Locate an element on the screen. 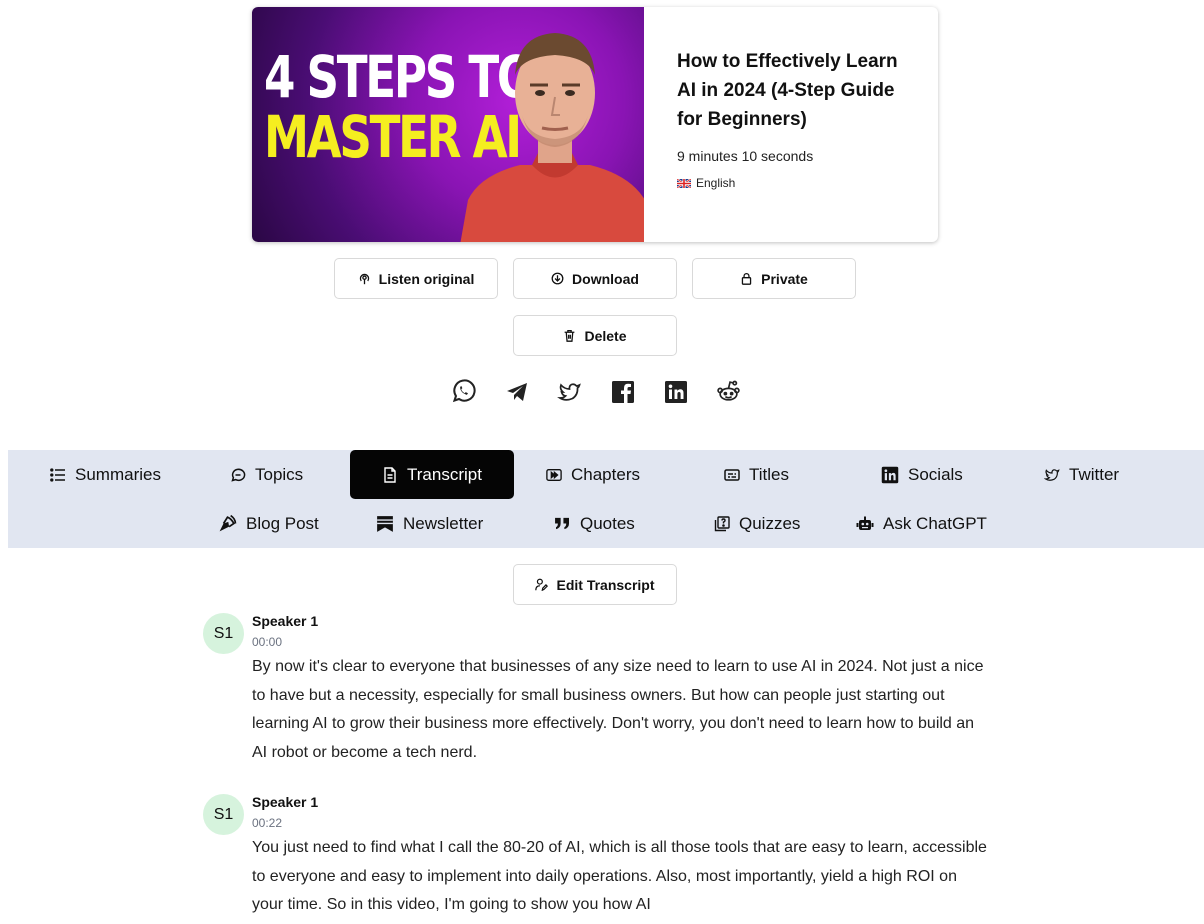  download-button: Download is located at coordinates (595, 278).